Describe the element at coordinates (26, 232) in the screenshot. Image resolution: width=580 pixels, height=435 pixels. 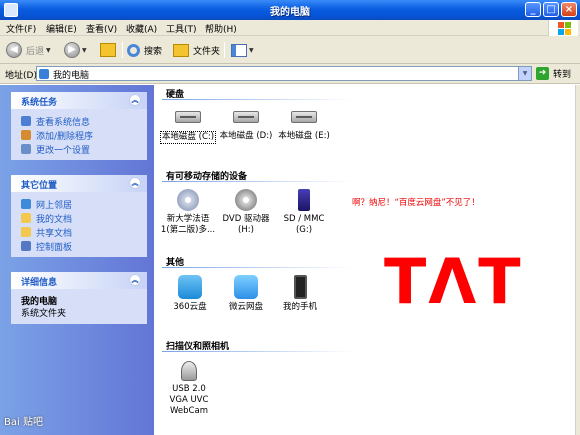
I see `shared-folder-icon` at that location.